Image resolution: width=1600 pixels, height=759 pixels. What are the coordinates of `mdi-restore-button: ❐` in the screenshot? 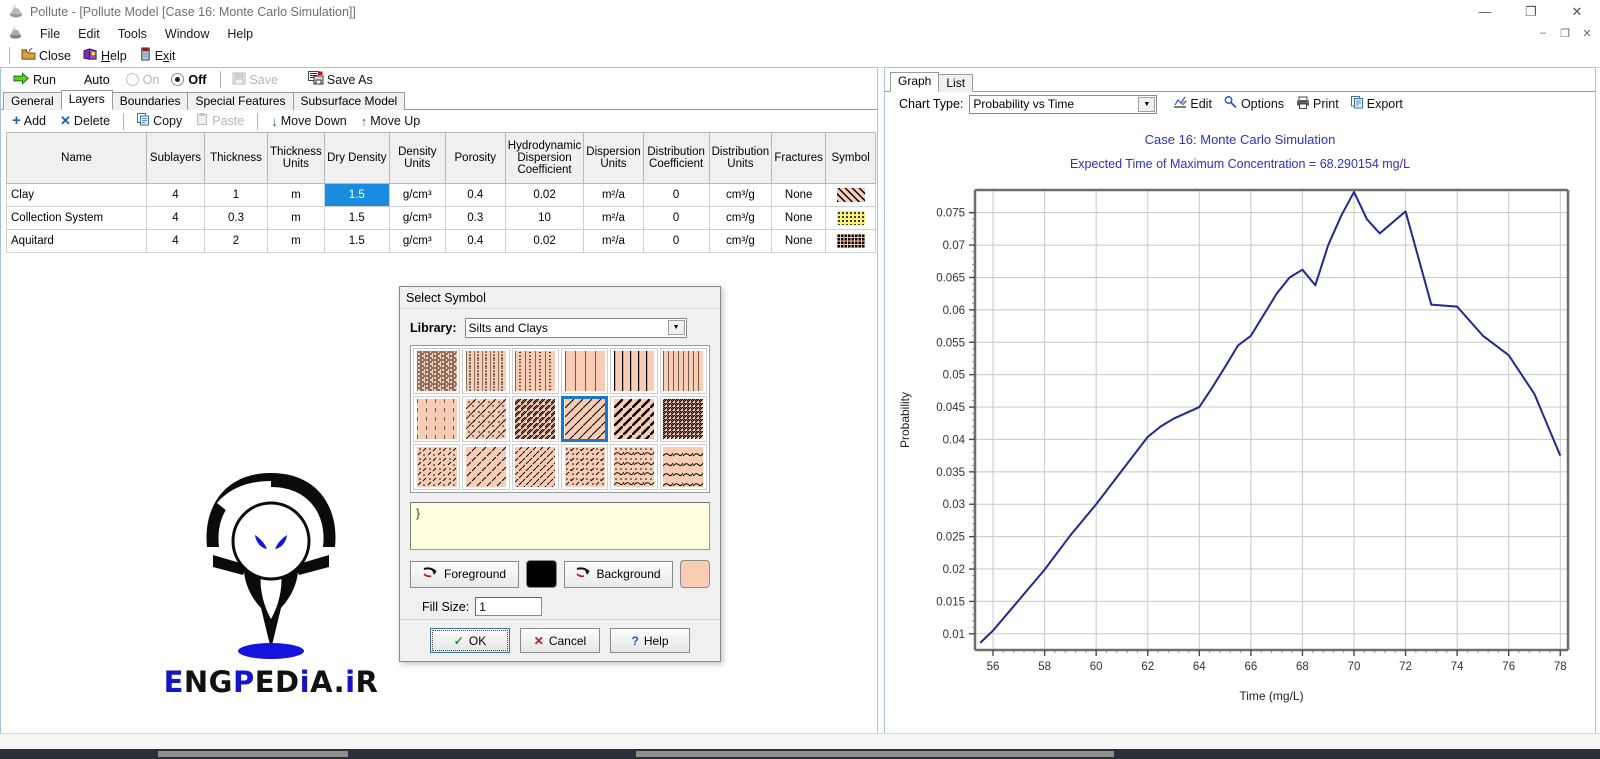 It's located at (1565, 33).